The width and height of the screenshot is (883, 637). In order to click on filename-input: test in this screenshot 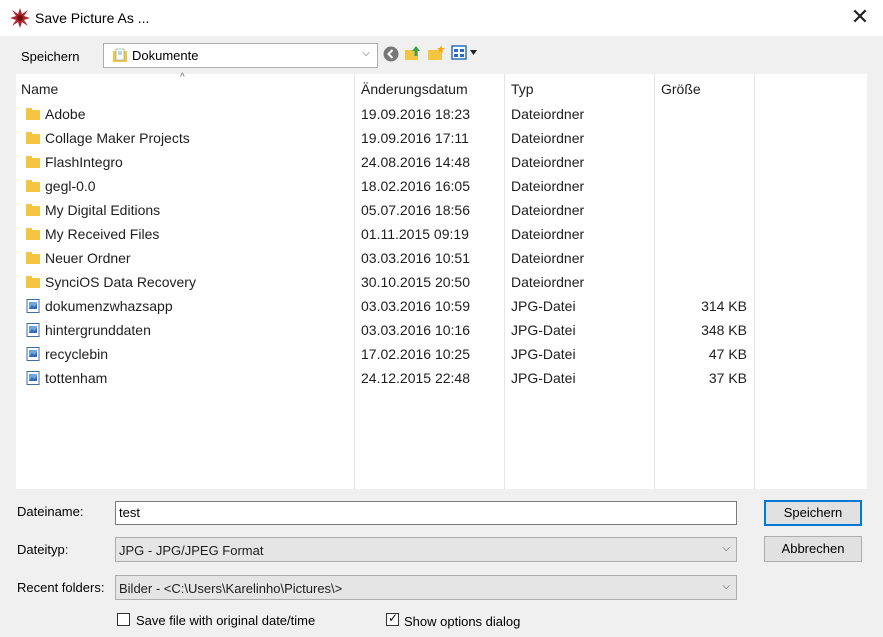, I will do `click(426, 513)`.